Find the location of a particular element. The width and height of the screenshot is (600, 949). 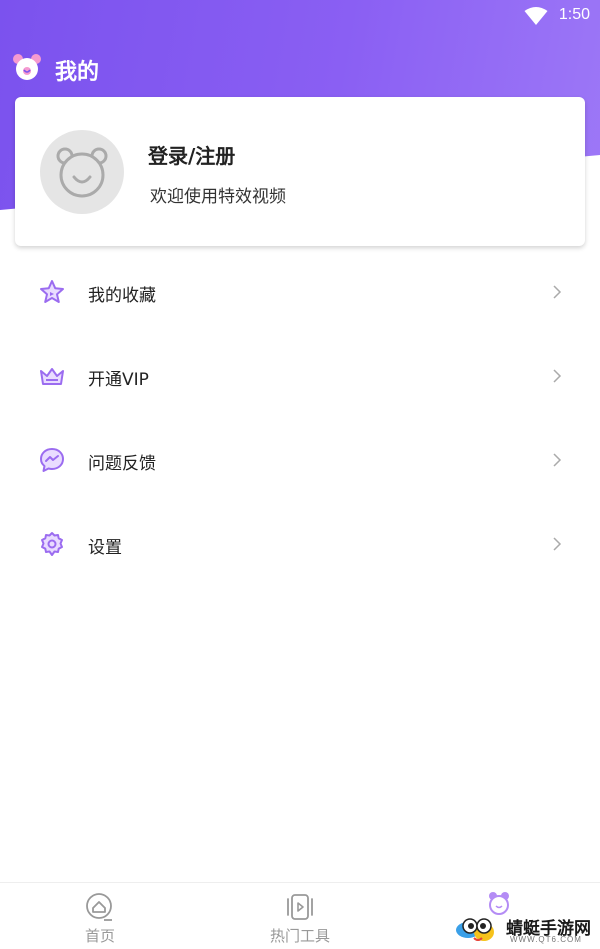

page-title: 我的 is located at coordinates (77, 72).